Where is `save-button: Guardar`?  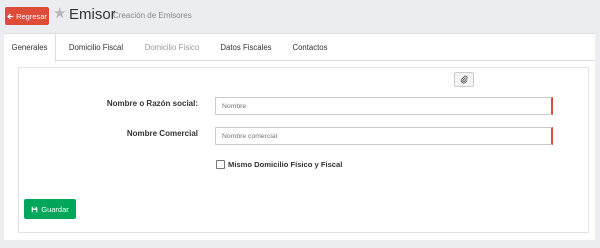 save-button: Guardar is located at coordinates (50, 209).